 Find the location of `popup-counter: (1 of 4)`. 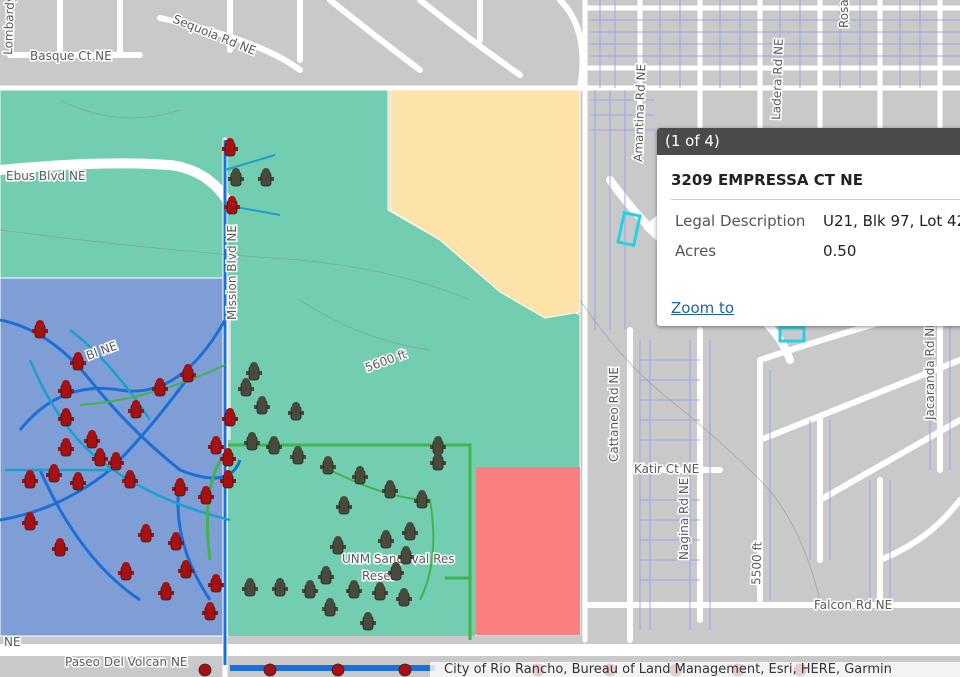

popup-counter: (1 of 4) is located at coordinates (808, 141).